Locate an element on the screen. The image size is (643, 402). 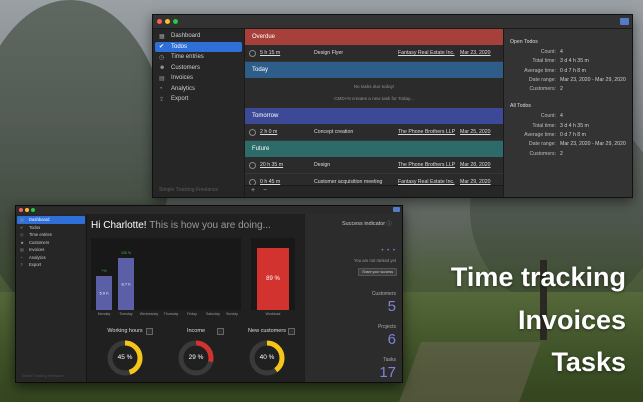
bar-monday: +% 5.0 h is located at coordinates (104, 289).